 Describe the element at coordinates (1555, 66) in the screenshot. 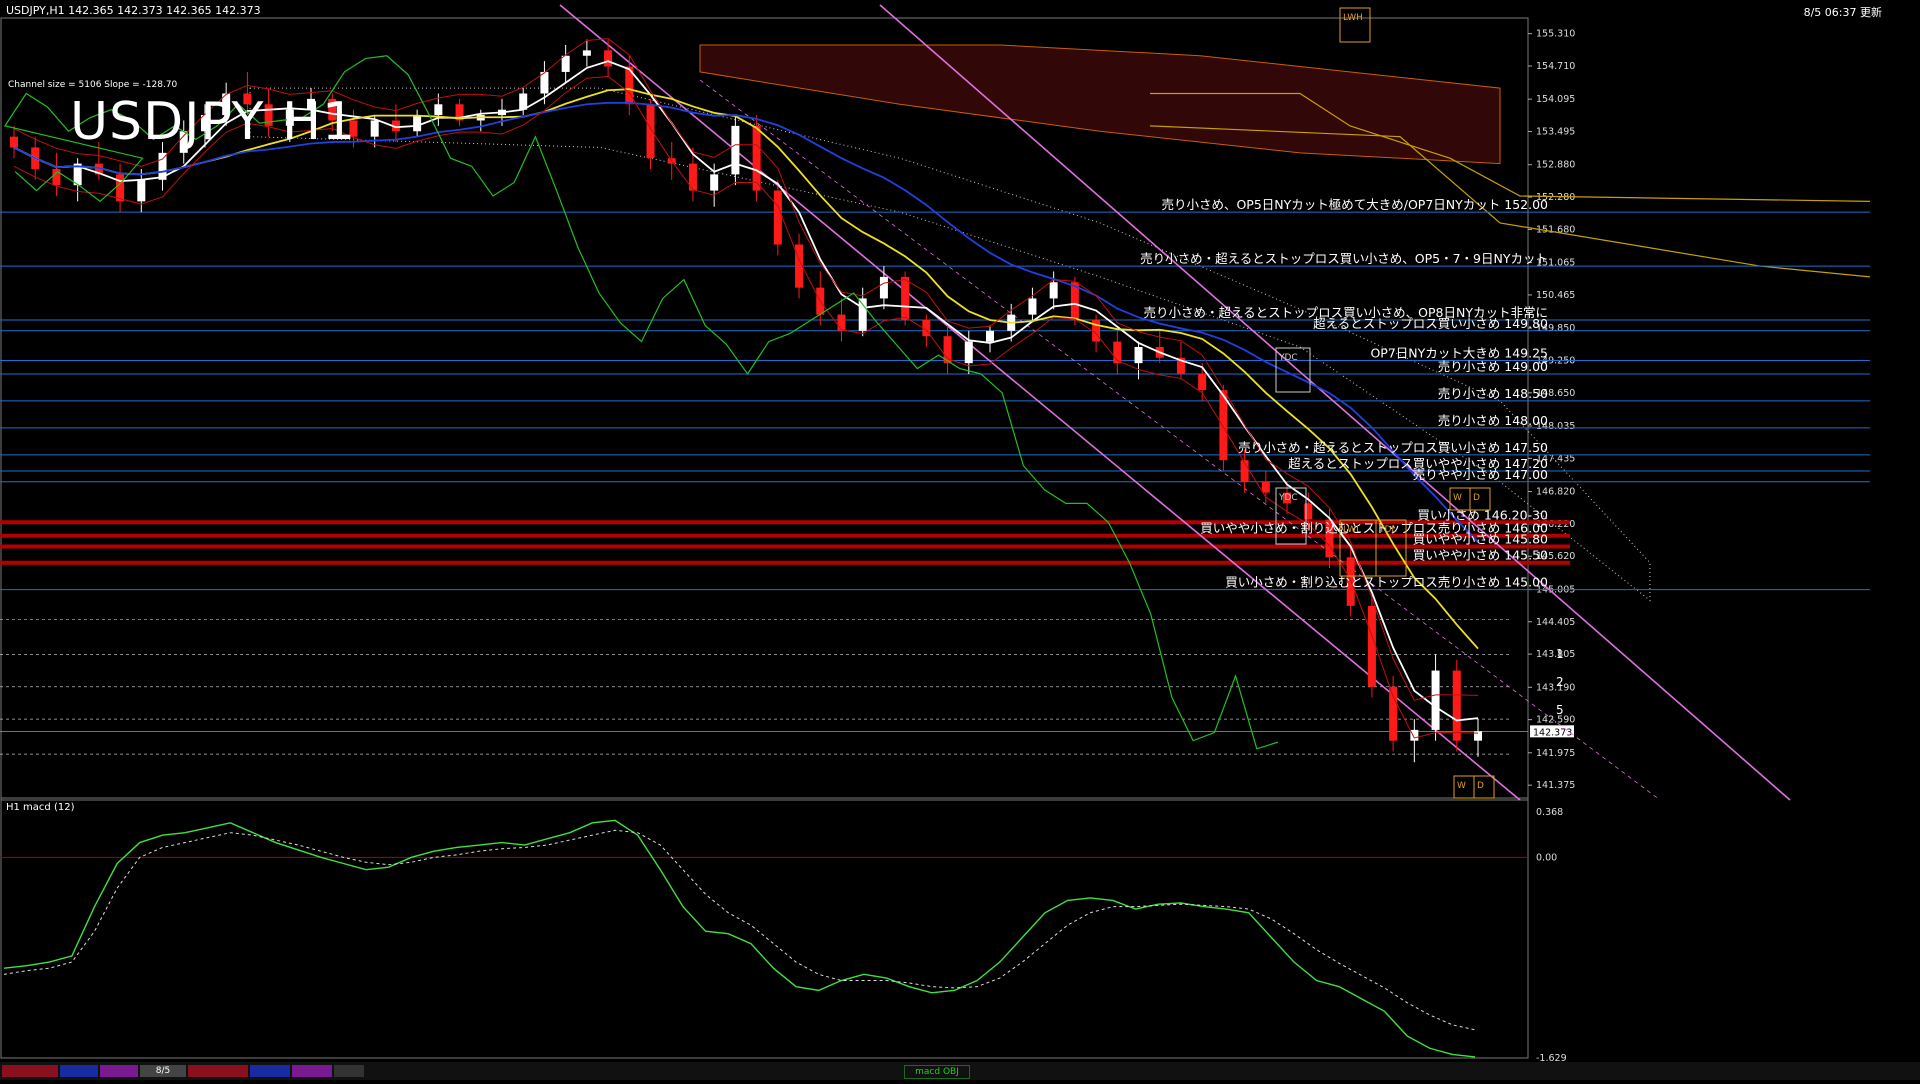

I see `price-tick-label: 154.710` at that location.